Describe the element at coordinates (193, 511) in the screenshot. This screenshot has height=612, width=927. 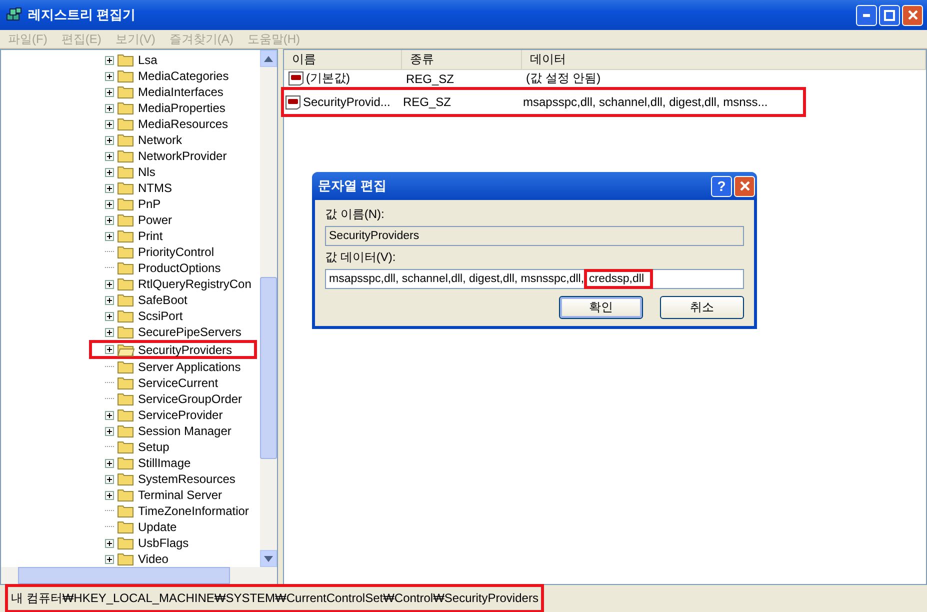
I see `tree-item: TimeZoneInformatior` at that location.